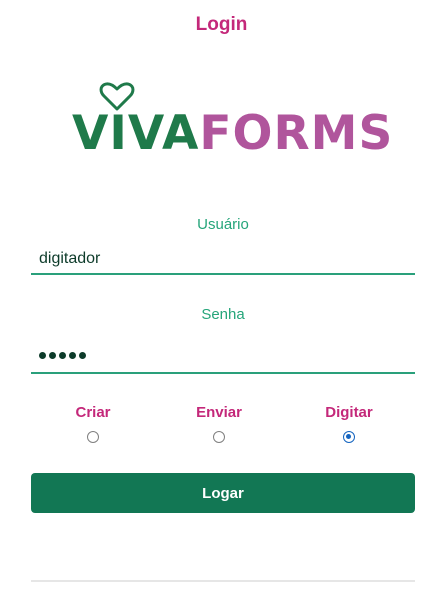 The height and width of the screenshot is (613, 443). What do you see at coordinates (349, 412) in the screenshot?
I see `radio-label-digitar: Digitar` at bounding box center [349, 412].